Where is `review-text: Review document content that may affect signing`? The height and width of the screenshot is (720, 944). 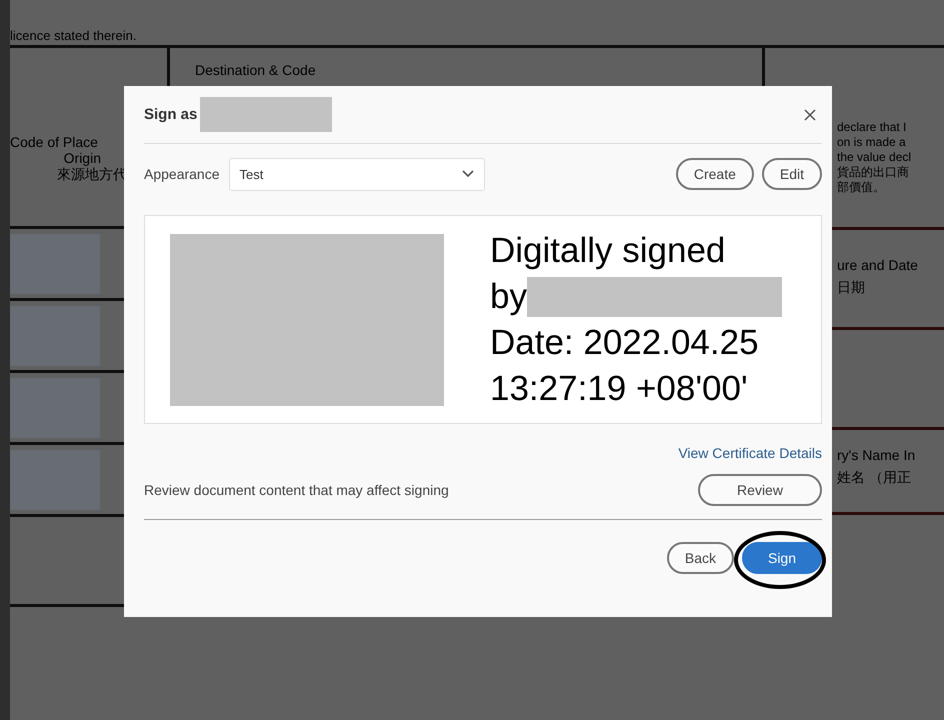
review-text: Review document content that may affect signing is located at coordinates (296, 490).